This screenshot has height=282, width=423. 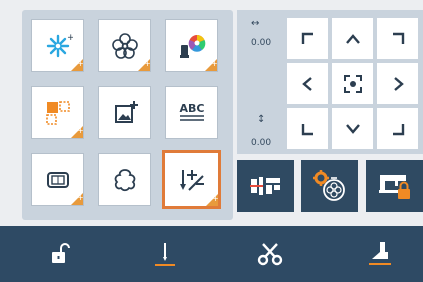 I want to click on presser-foot-button, so click(x=380, y=254).